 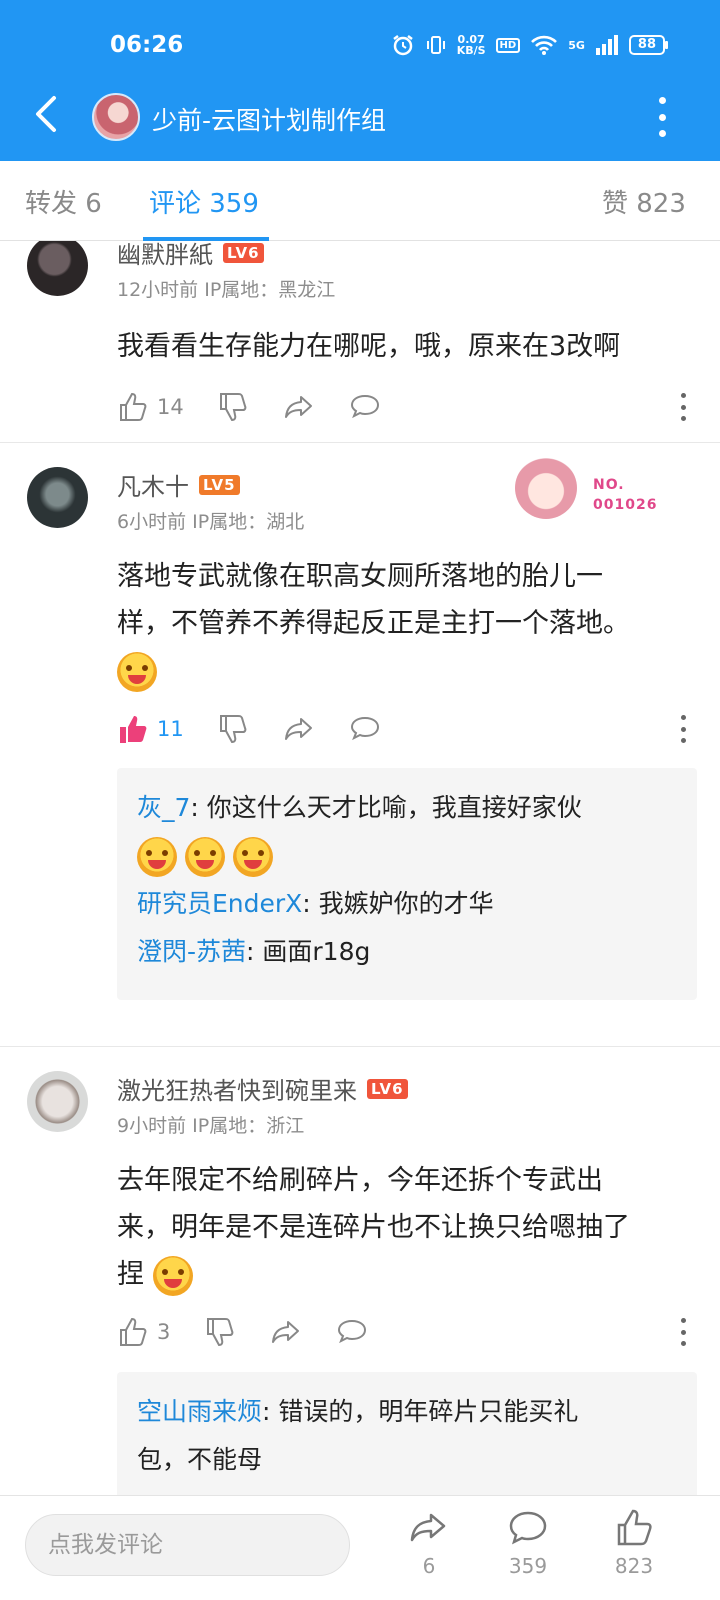 What do you see at coordinates (360, 201) in the screenshot?
I see `tab-bar: 转发 6 评论 359 赞 823` at bounding box center [360, 201].